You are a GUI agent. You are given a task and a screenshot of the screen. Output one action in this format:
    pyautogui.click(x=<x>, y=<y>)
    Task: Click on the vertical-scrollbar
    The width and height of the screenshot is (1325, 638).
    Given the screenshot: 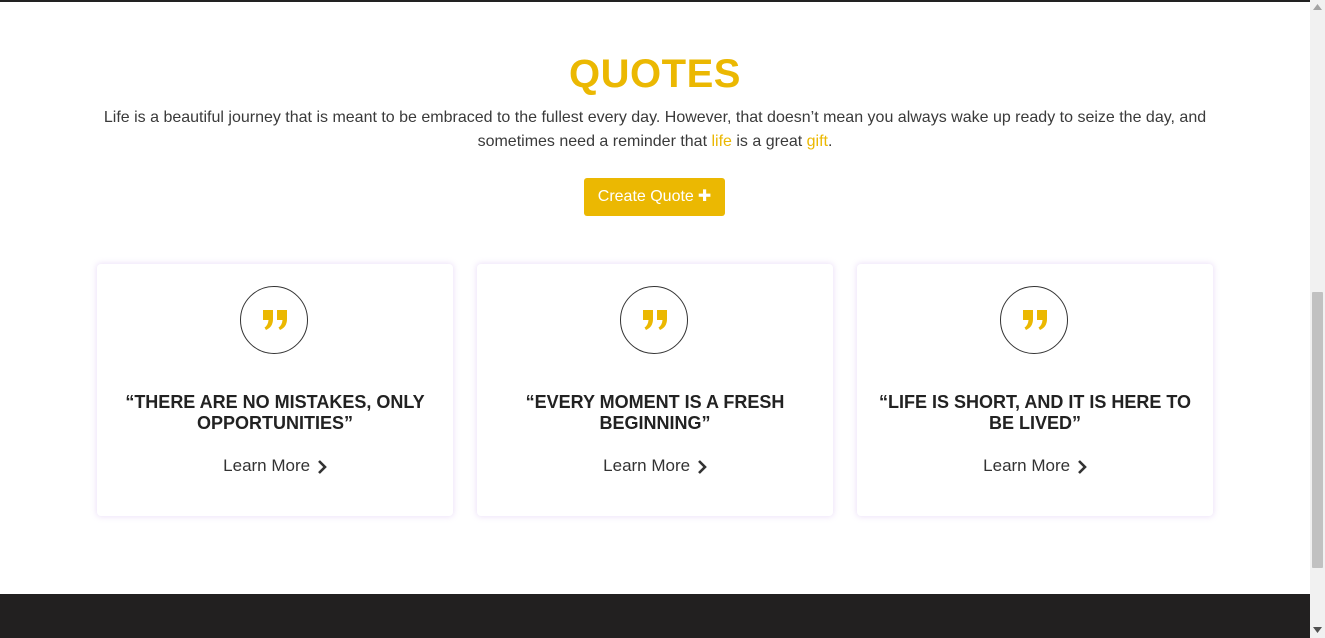 What is the action you would take?
    pyautogui.click(x=1317, y=319)
    